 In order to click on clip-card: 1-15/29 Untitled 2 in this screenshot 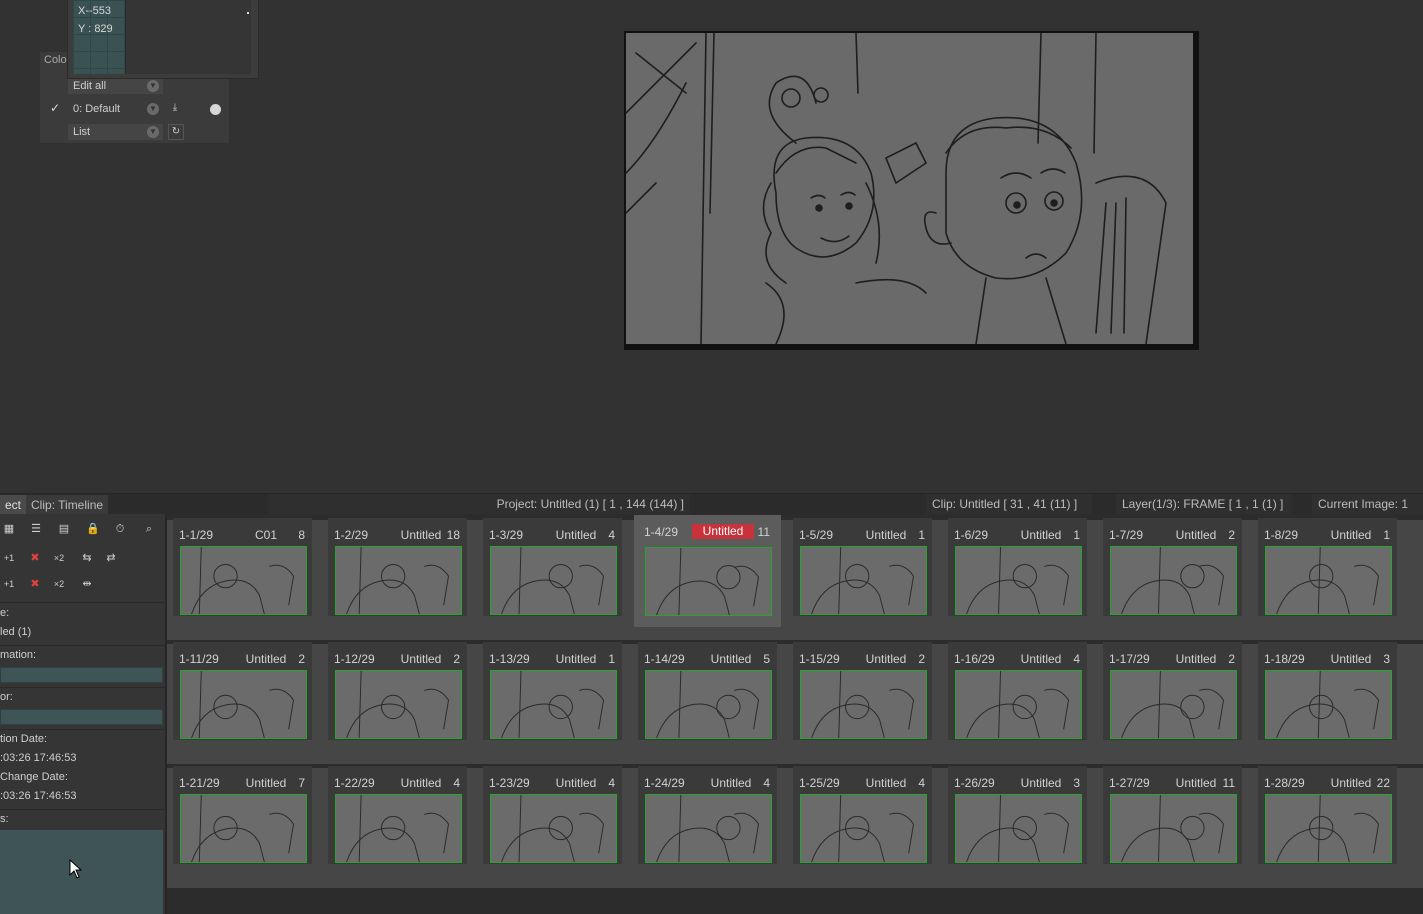, I will do `click(862, 691)`.